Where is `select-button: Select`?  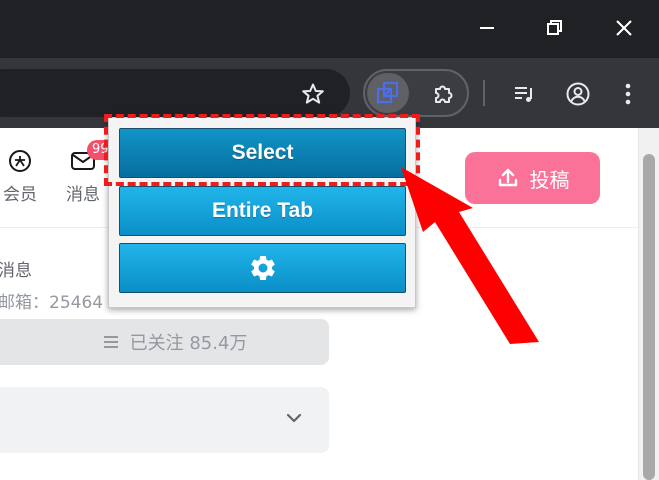 select-button: Select is located at coordinates (262, 153).